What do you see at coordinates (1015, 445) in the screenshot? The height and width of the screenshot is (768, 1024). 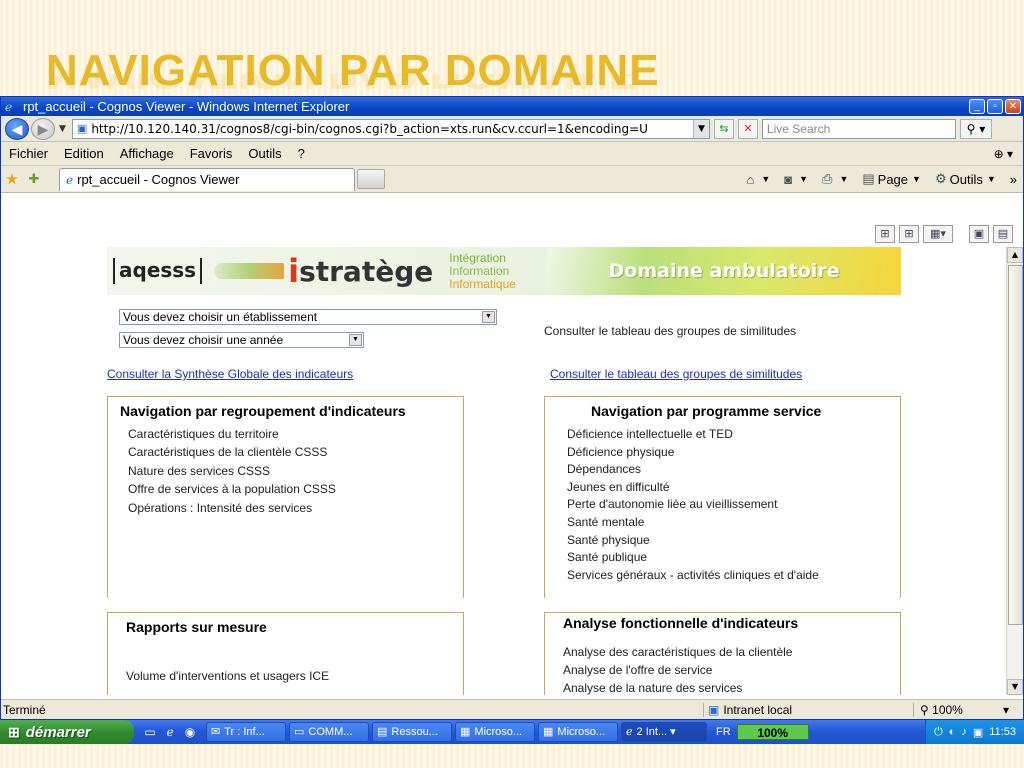 I see `scroll-thumb` at bounding box center [1015, 445].